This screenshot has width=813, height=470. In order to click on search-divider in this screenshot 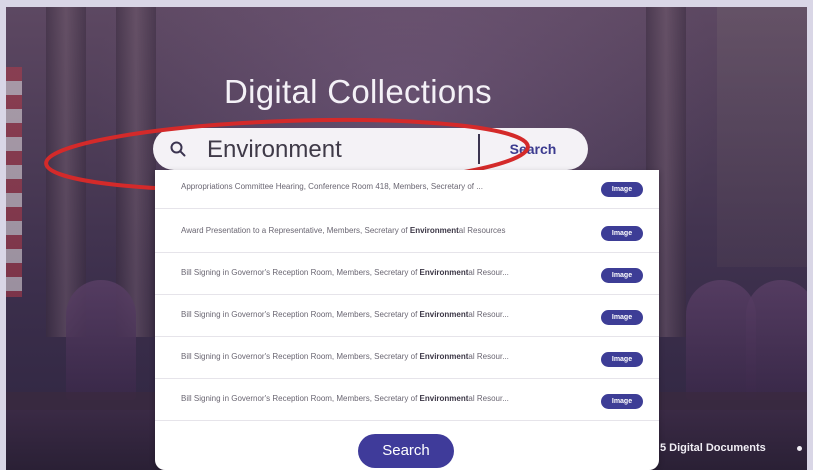, I will do `click(479, 149)`.